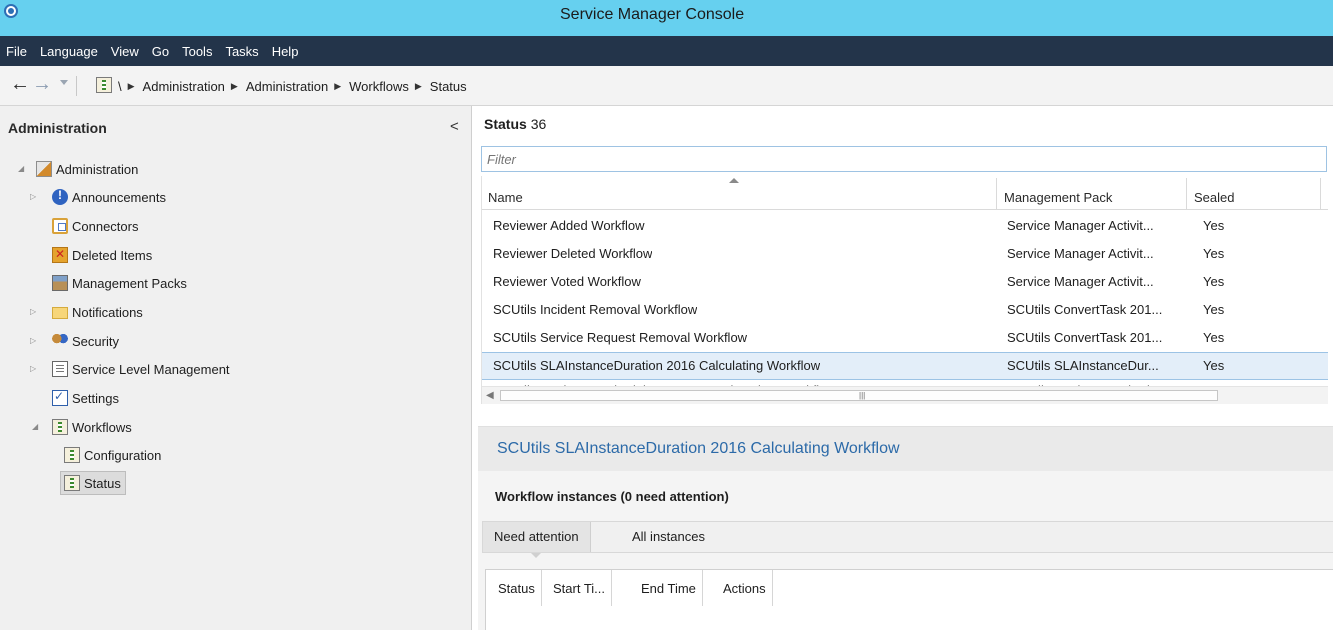 This screenshot has width=1333, height=630. I want to click on tree-item-announcements: Announcements, so click(109, 197).